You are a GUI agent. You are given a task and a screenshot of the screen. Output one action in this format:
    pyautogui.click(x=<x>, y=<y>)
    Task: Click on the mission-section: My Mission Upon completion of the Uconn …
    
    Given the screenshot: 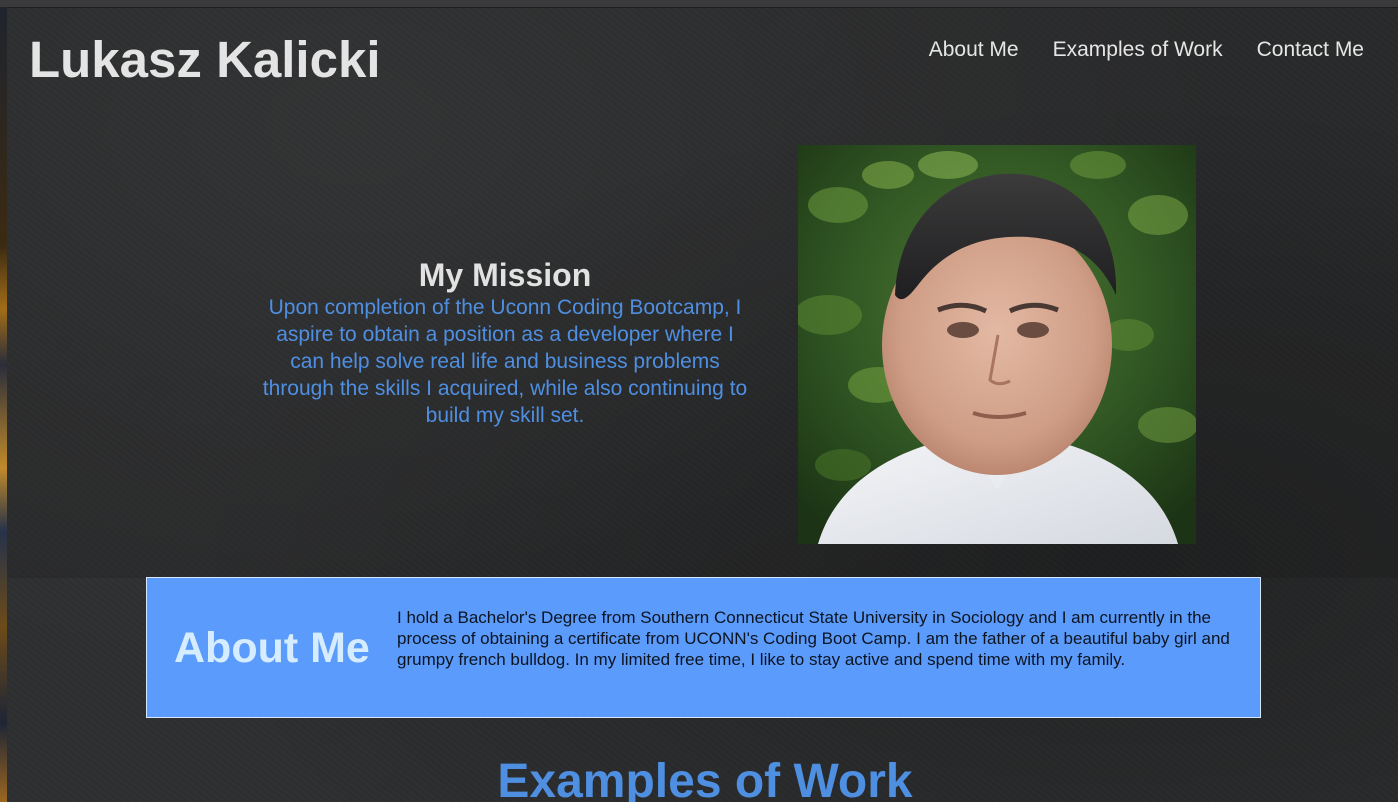 What is the action you would take?
    pyautogui.click(x=505, y=342)
    